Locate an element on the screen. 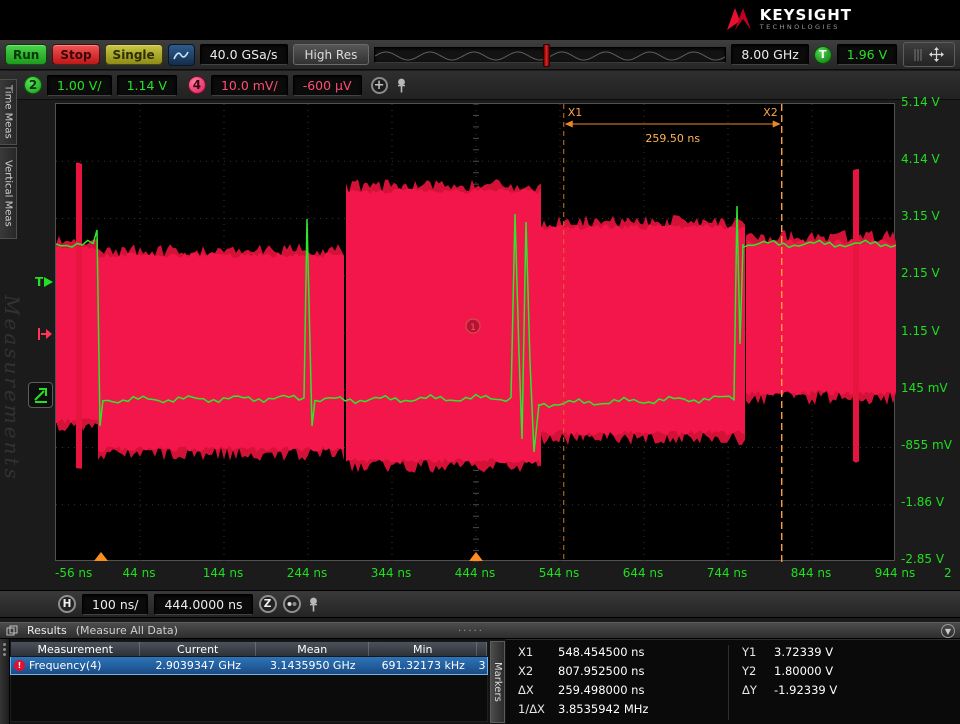 Image resolution: width=960 pixels, height=724 pixels. trigger-arrow-icon is located at coordinates (49, 282).